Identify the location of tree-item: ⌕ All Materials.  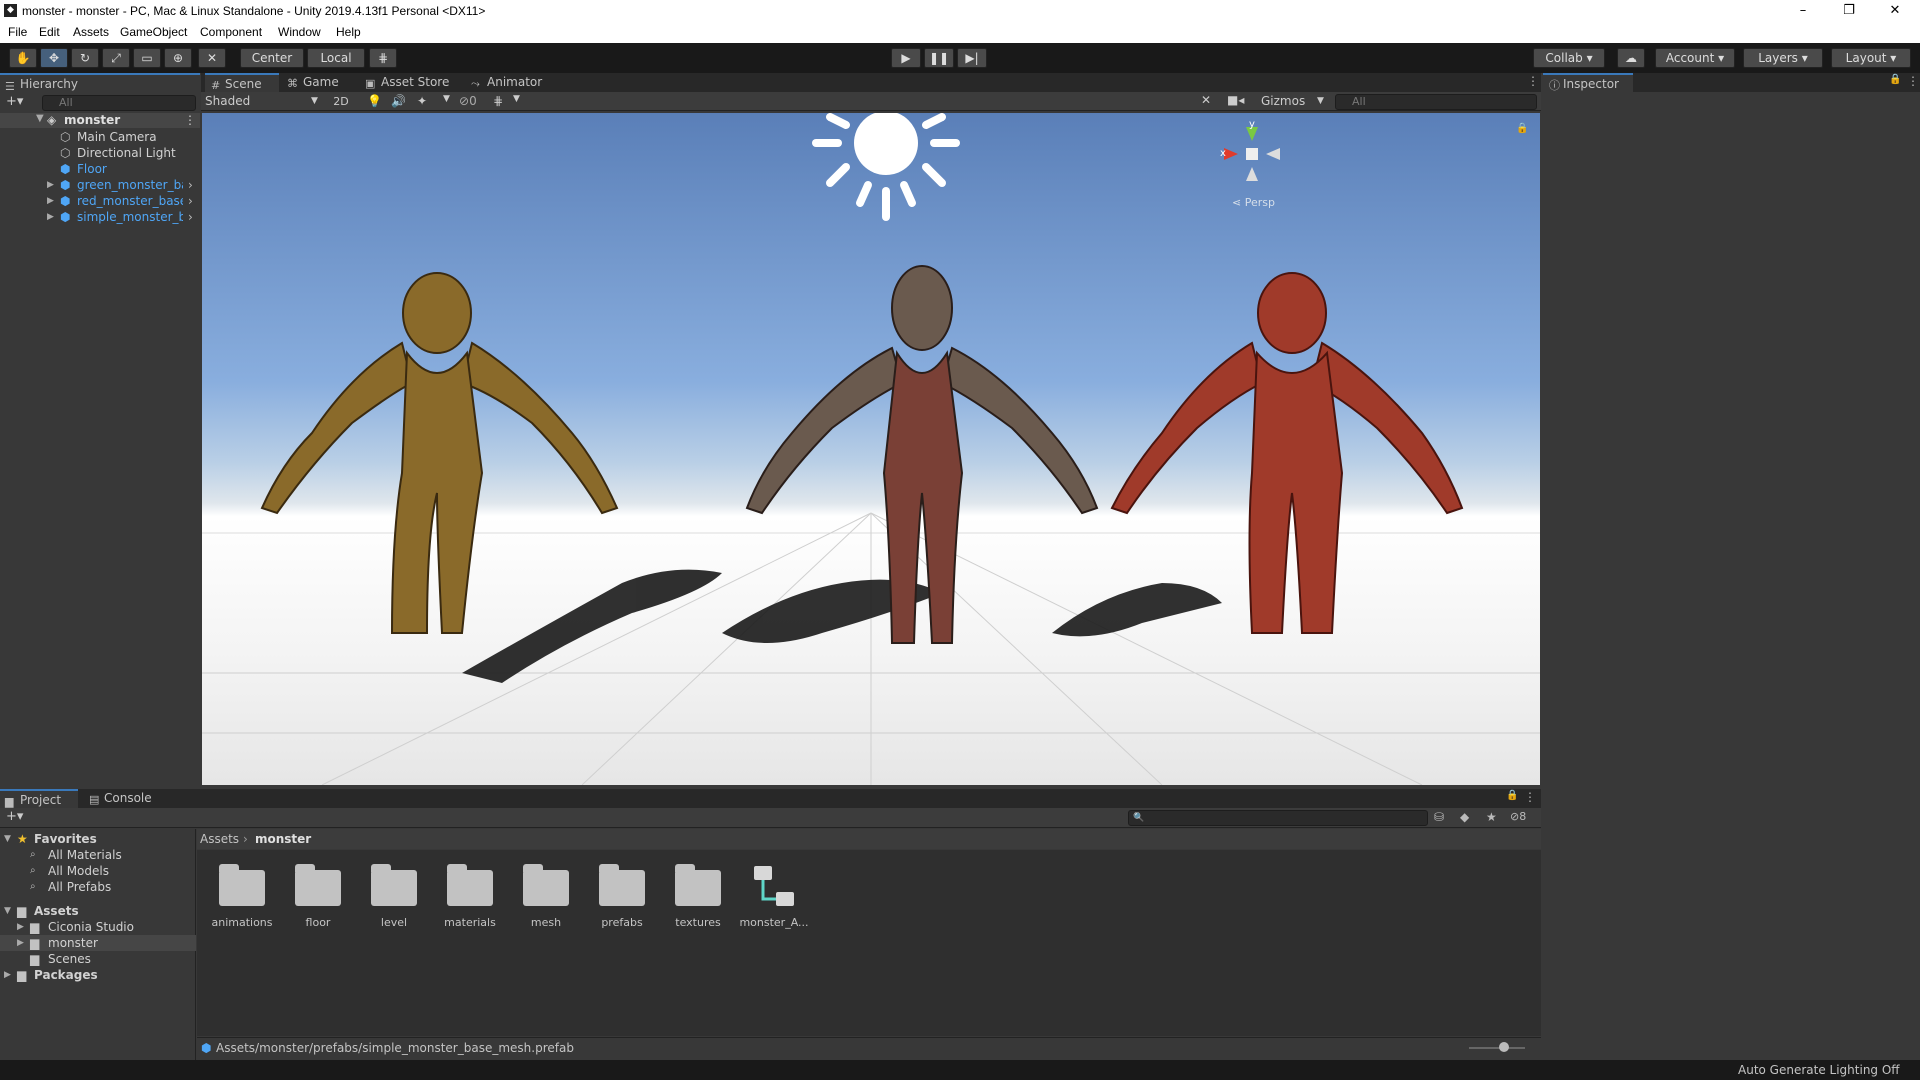
(98, 855).